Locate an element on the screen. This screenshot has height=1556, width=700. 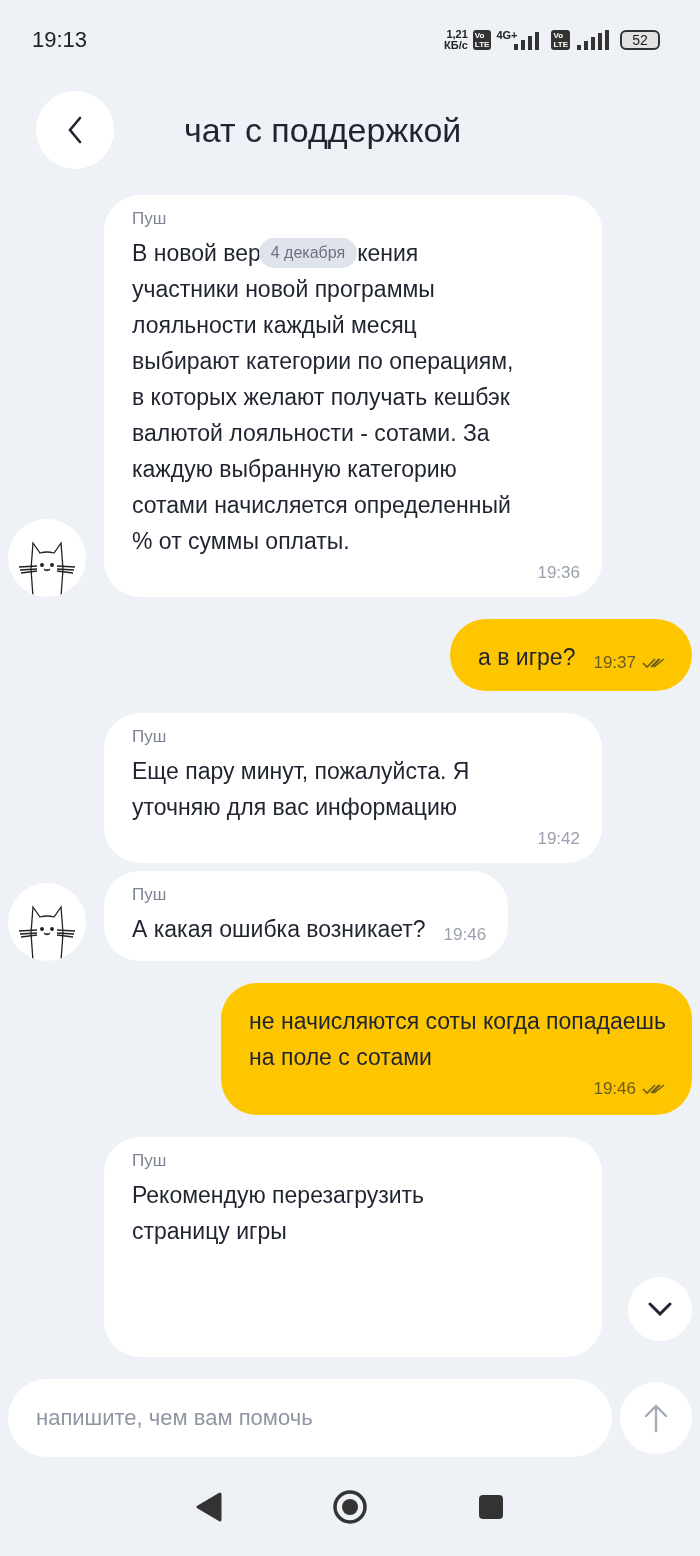
chevron-down-icon is located at coordinates (660, 1309).